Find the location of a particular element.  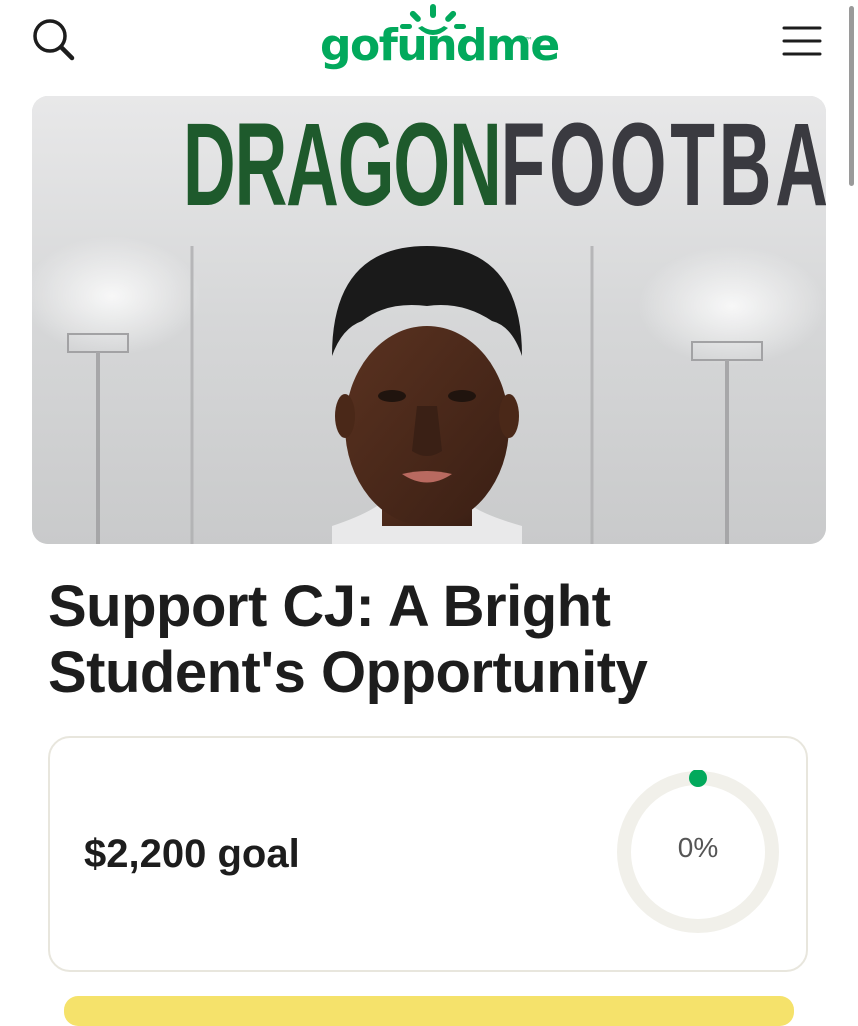

menu-button is located at coordinates (802, 41).